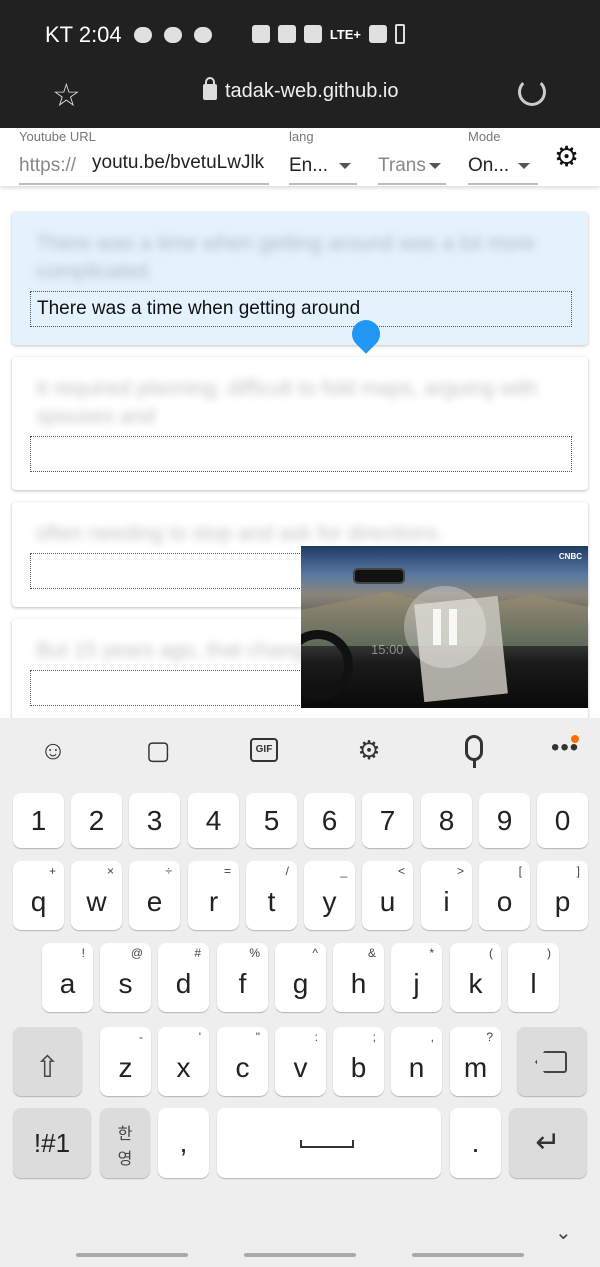  What do you see at coordinates (387, 895) in the screenshot?
I see `key-u: < u` at bounding box center [387, 895].